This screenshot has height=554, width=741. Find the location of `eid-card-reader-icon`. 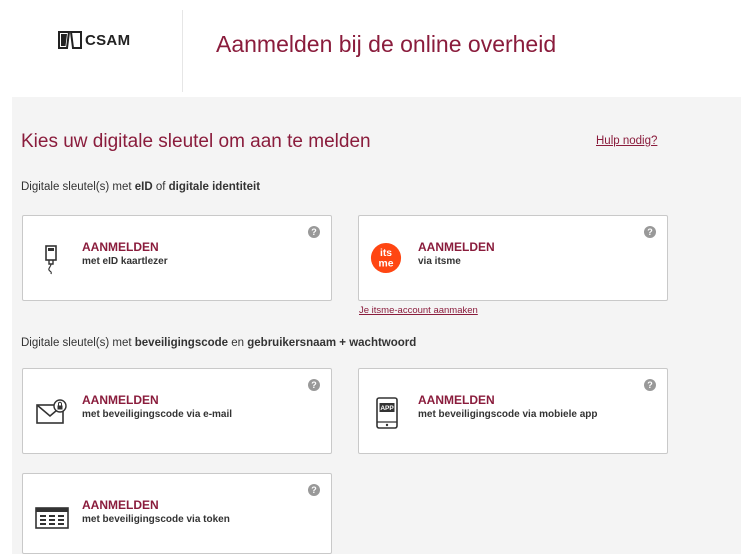

eid-card-reader-icon is located at coordinates (51, 260).